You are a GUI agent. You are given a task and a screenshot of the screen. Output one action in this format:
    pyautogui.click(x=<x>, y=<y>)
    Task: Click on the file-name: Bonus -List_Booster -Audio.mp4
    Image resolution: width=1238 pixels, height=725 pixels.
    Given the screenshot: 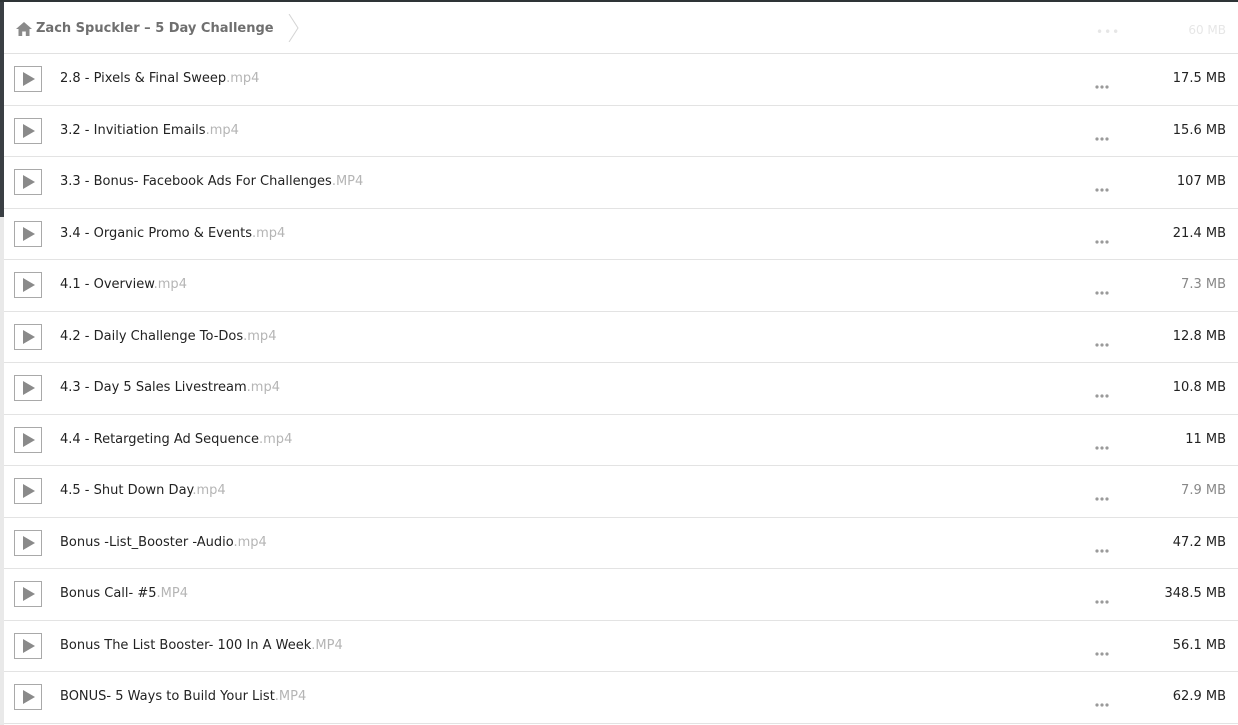 What is the action you would take?
    pyautogui.click(x=163, y=542)
    